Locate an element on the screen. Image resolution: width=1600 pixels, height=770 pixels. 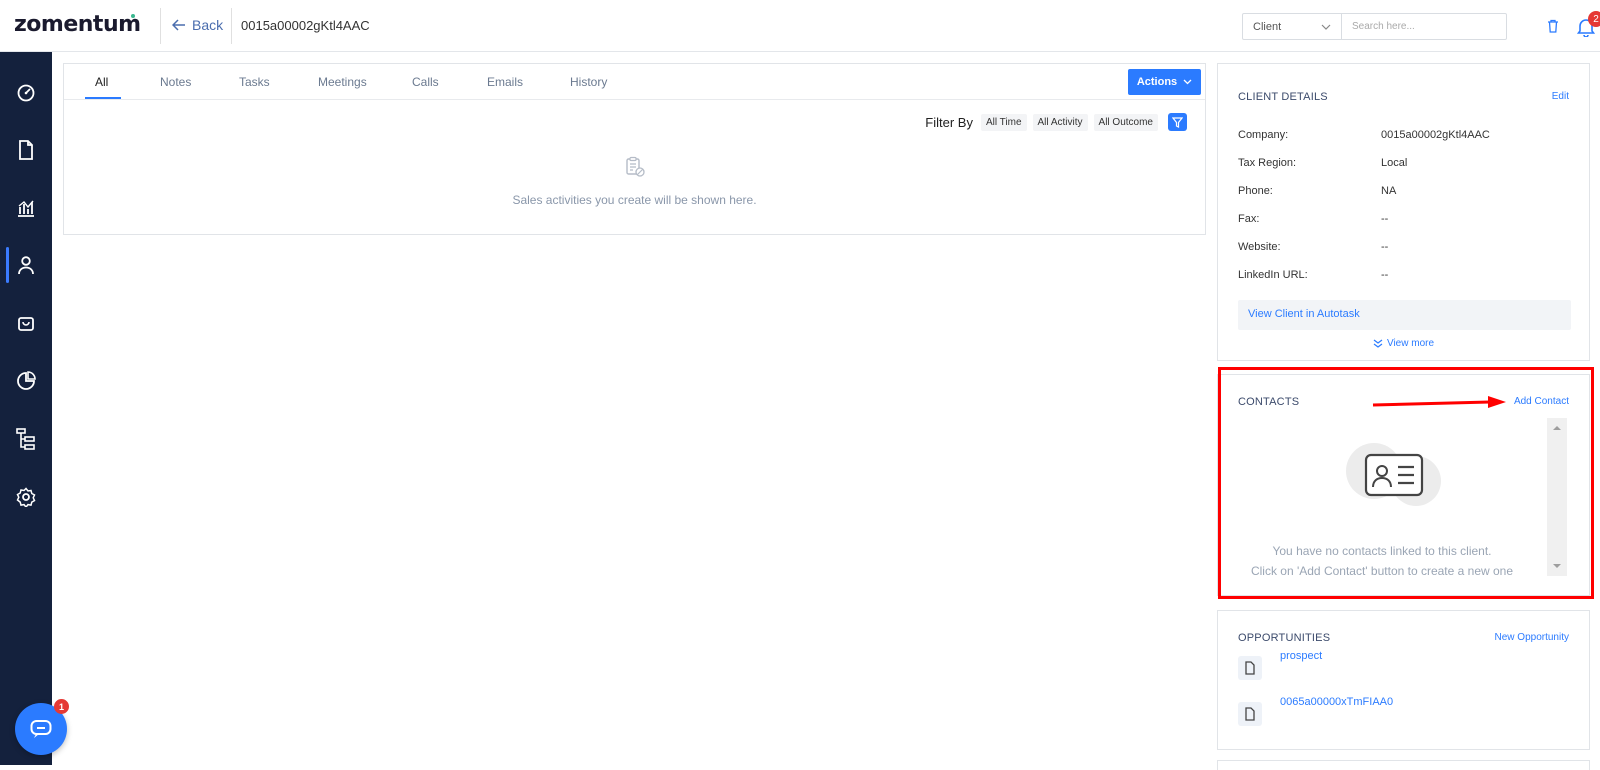
next-card-edge is located at coordinates (1403, 765).